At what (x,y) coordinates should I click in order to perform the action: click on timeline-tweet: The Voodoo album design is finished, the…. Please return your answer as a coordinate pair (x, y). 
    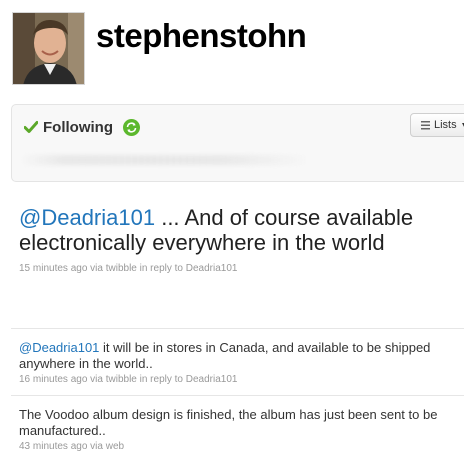
    Looking at the image, I should click on (234, 429).